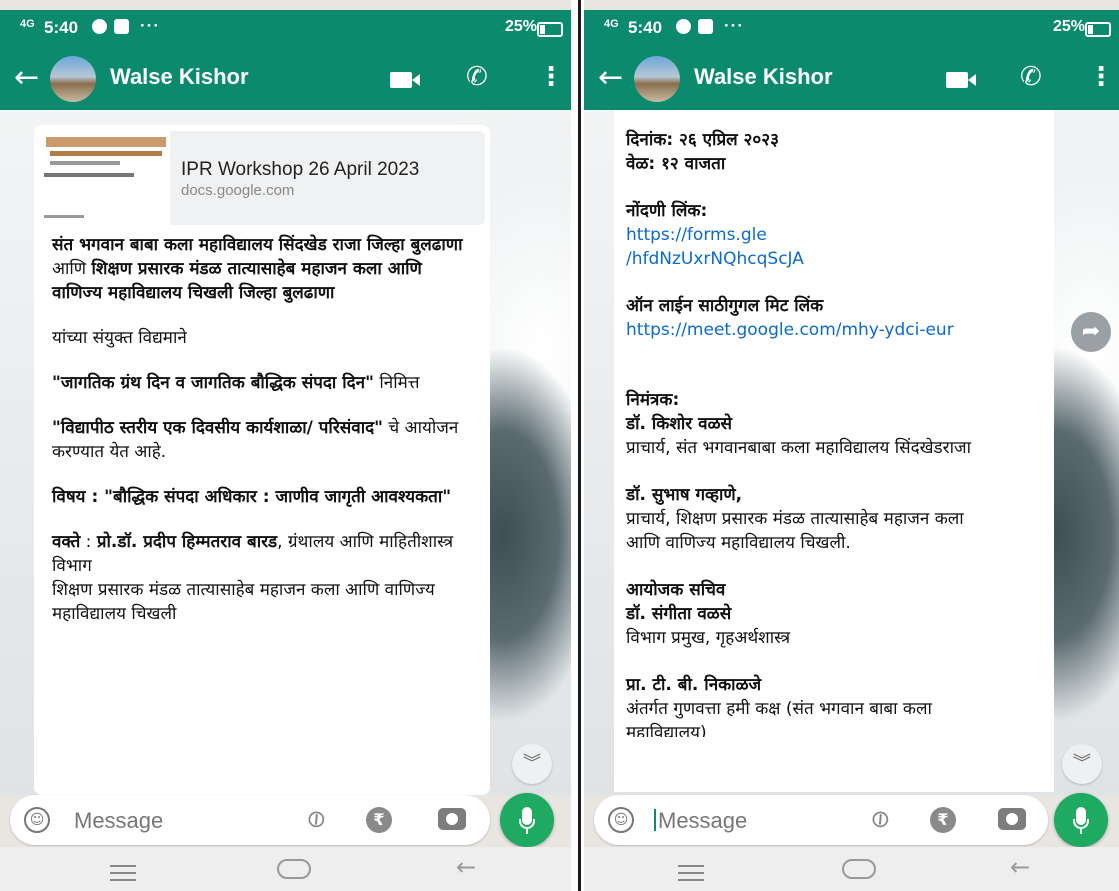 The image size is (1119, 891). Describe the element at coordinates (119, 338) in the screenshot. I see `message-paragraph: यांच्या संयुक्त विद्यमाने` at that location.